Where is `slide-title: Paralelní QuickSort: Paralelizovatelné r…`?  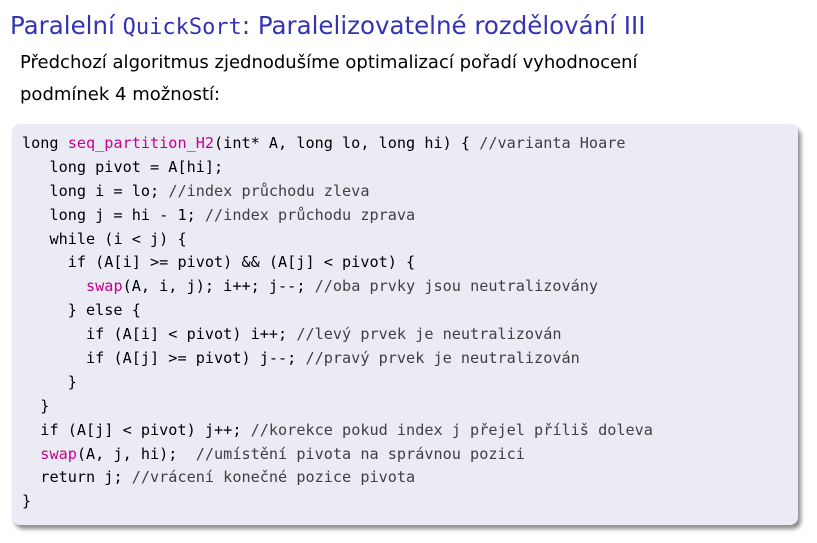 slide-title: Paralelní QuickSort: Paralelizovatelné r… is located at coordinates (327, 26).